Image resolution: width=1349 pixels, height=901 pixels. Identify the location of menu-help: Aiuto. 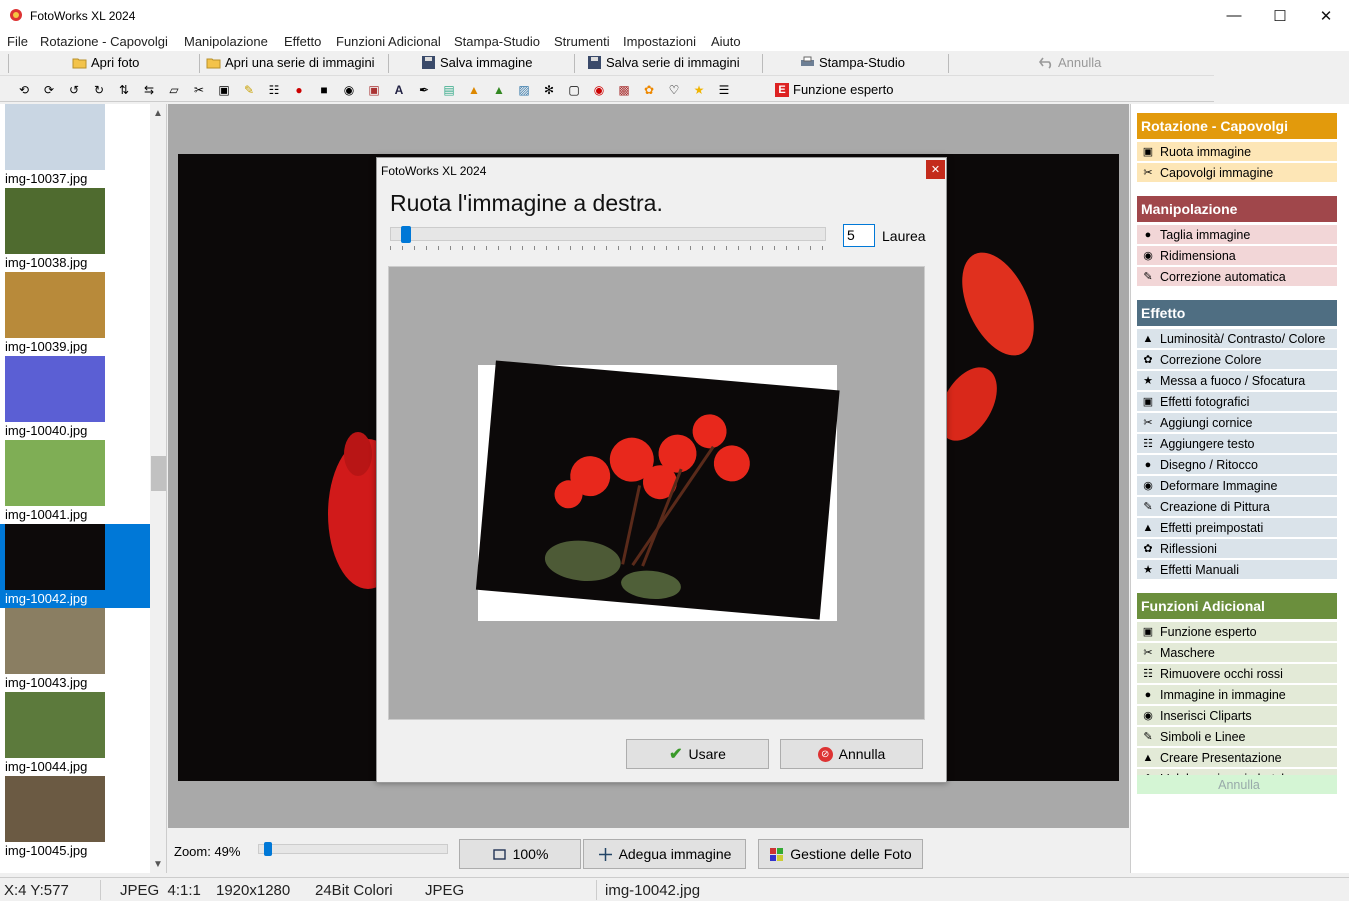
(726, 41).